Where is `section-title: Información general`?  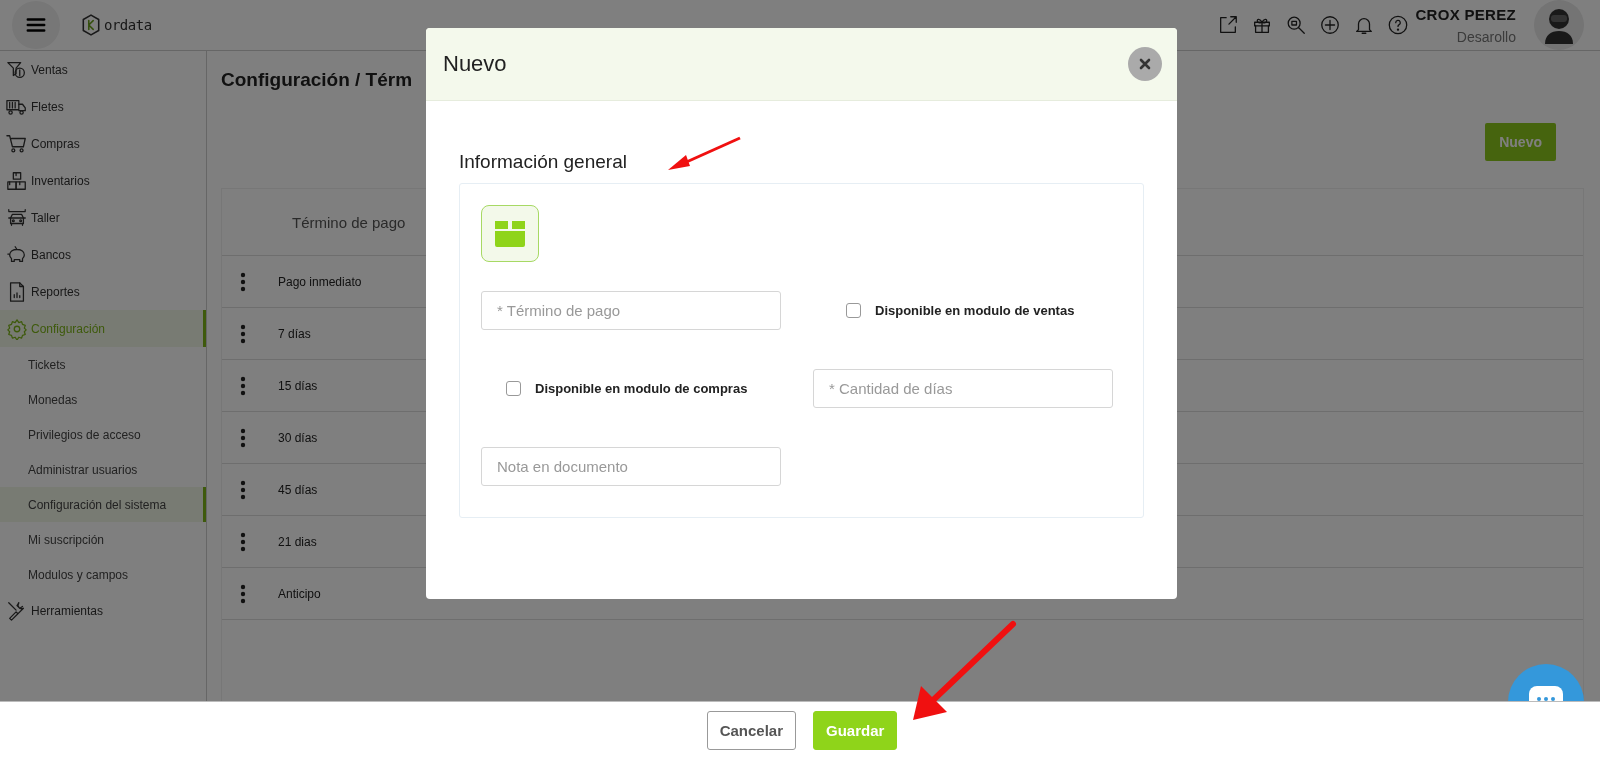
section-title: Información general is located at coordinates (543, 162).